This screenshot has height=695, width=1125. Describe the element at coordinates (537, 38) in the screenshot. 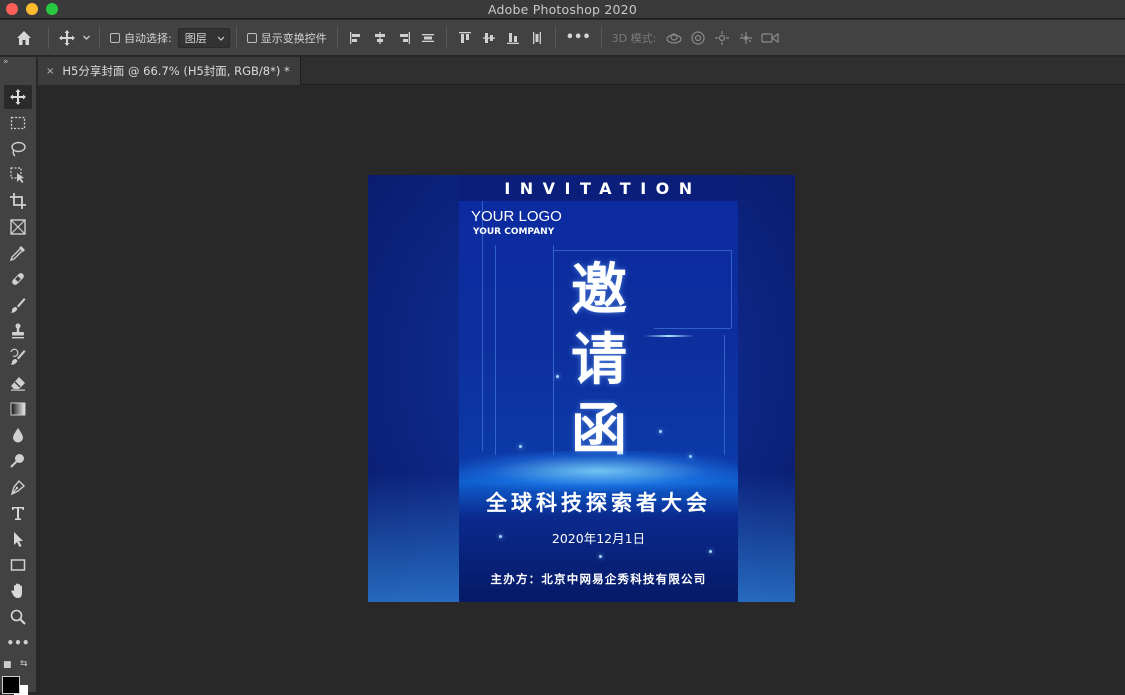

I see `distribute-vertical-icon` at that location.